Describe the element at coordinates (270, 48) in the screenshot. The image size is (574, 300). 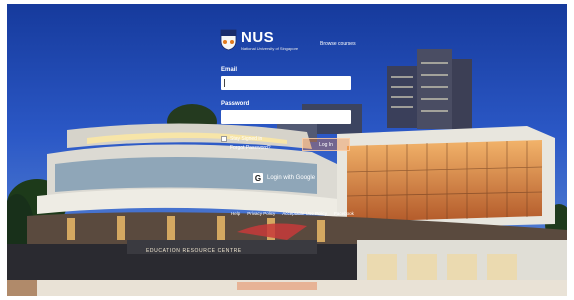
I see `brand-subtitle: National University of Singapore` at that location.